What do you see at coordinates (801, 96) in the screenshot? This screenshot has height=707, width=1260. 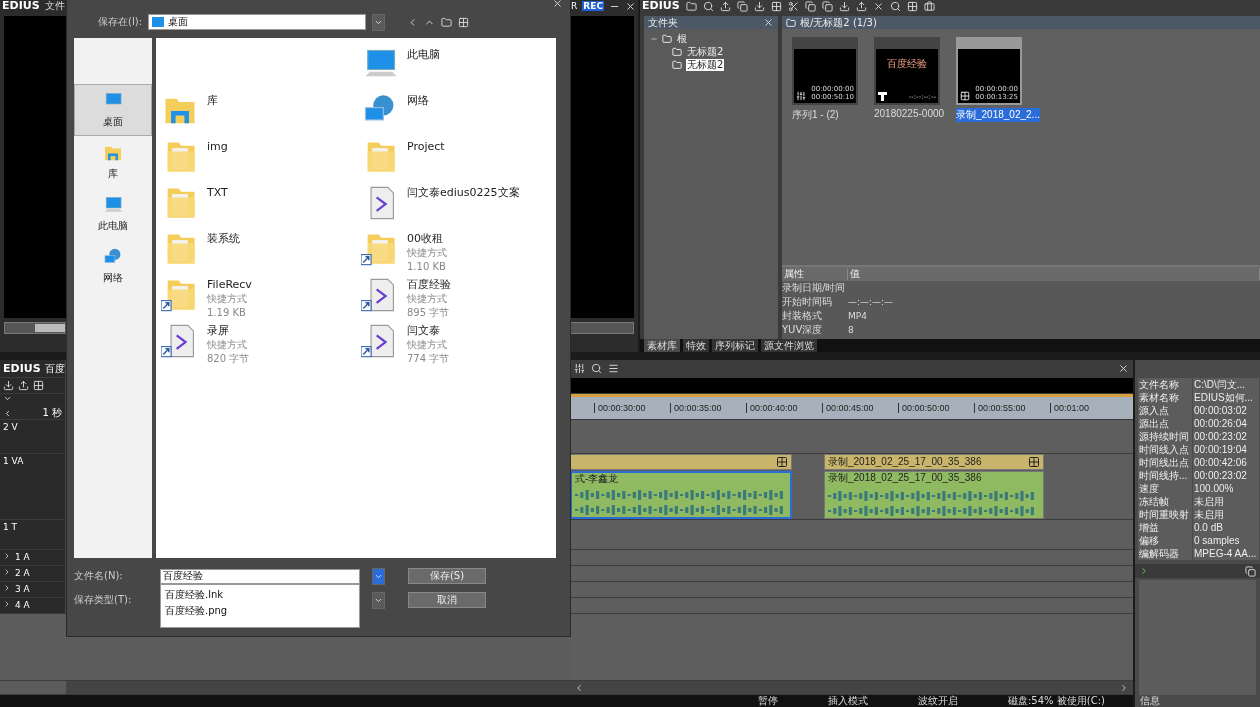 I see `sequence-icon` at bounding box center [801, 96].